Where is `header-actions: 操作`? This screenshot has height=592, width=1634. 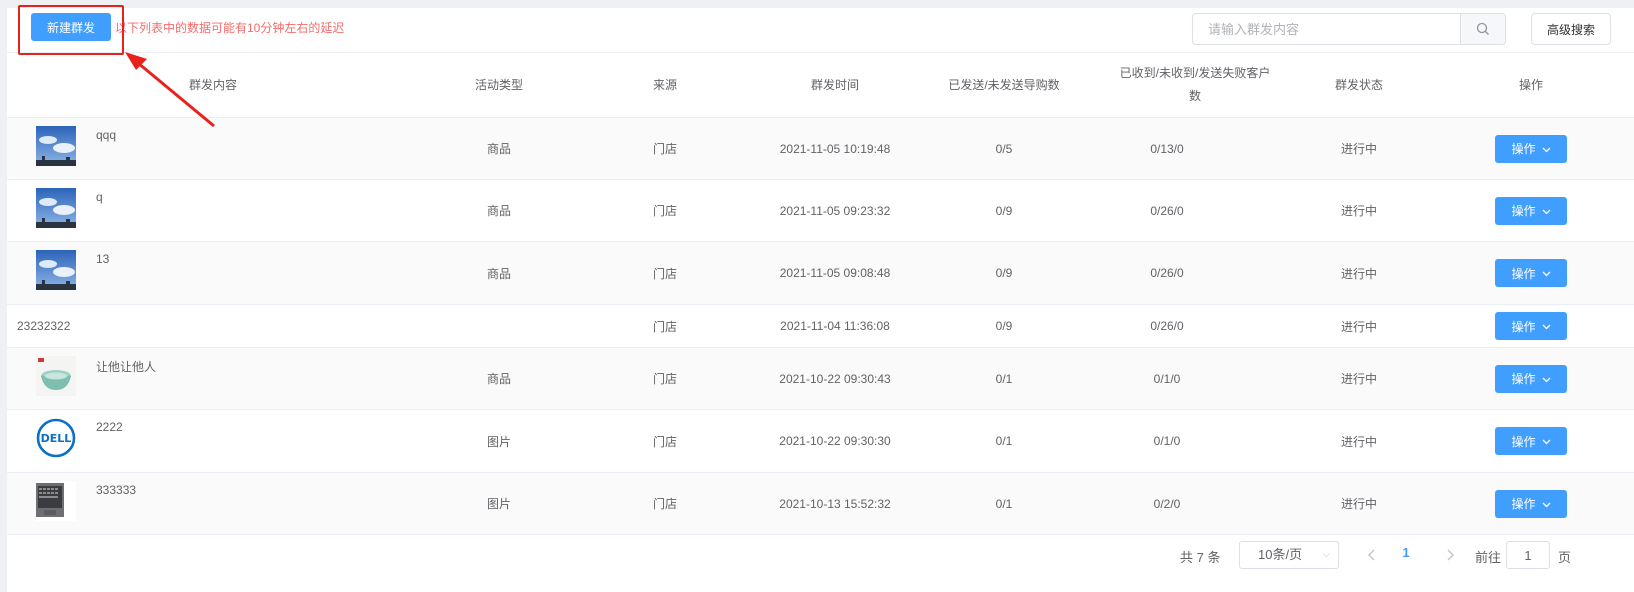
header-actions: 操作 is located at coordinates (1530, 84).